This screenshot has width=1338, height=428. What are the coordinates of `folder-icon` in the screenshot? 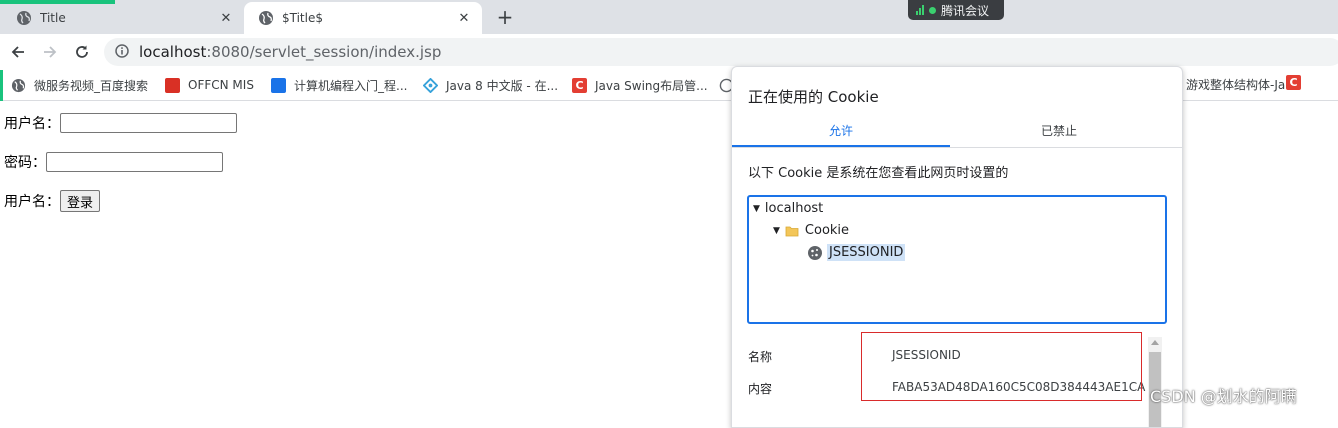 It's located at (792, 231).